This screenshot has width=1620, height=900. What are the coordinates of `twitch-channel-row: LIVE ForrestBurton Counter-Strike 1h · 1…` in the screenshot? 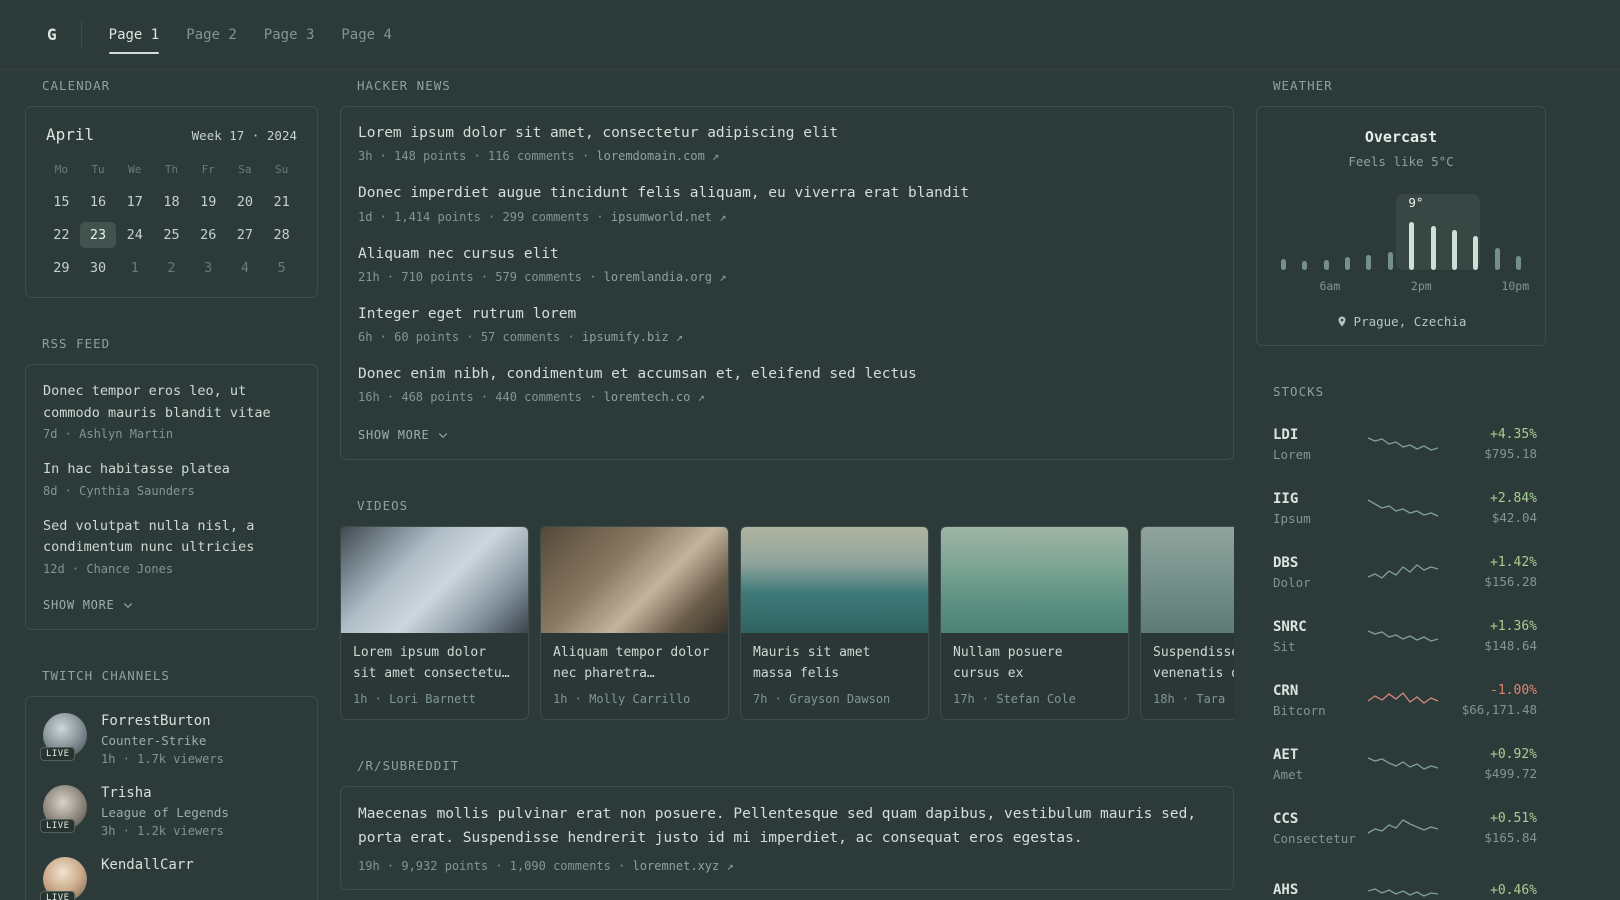 It's located at (170, 739).